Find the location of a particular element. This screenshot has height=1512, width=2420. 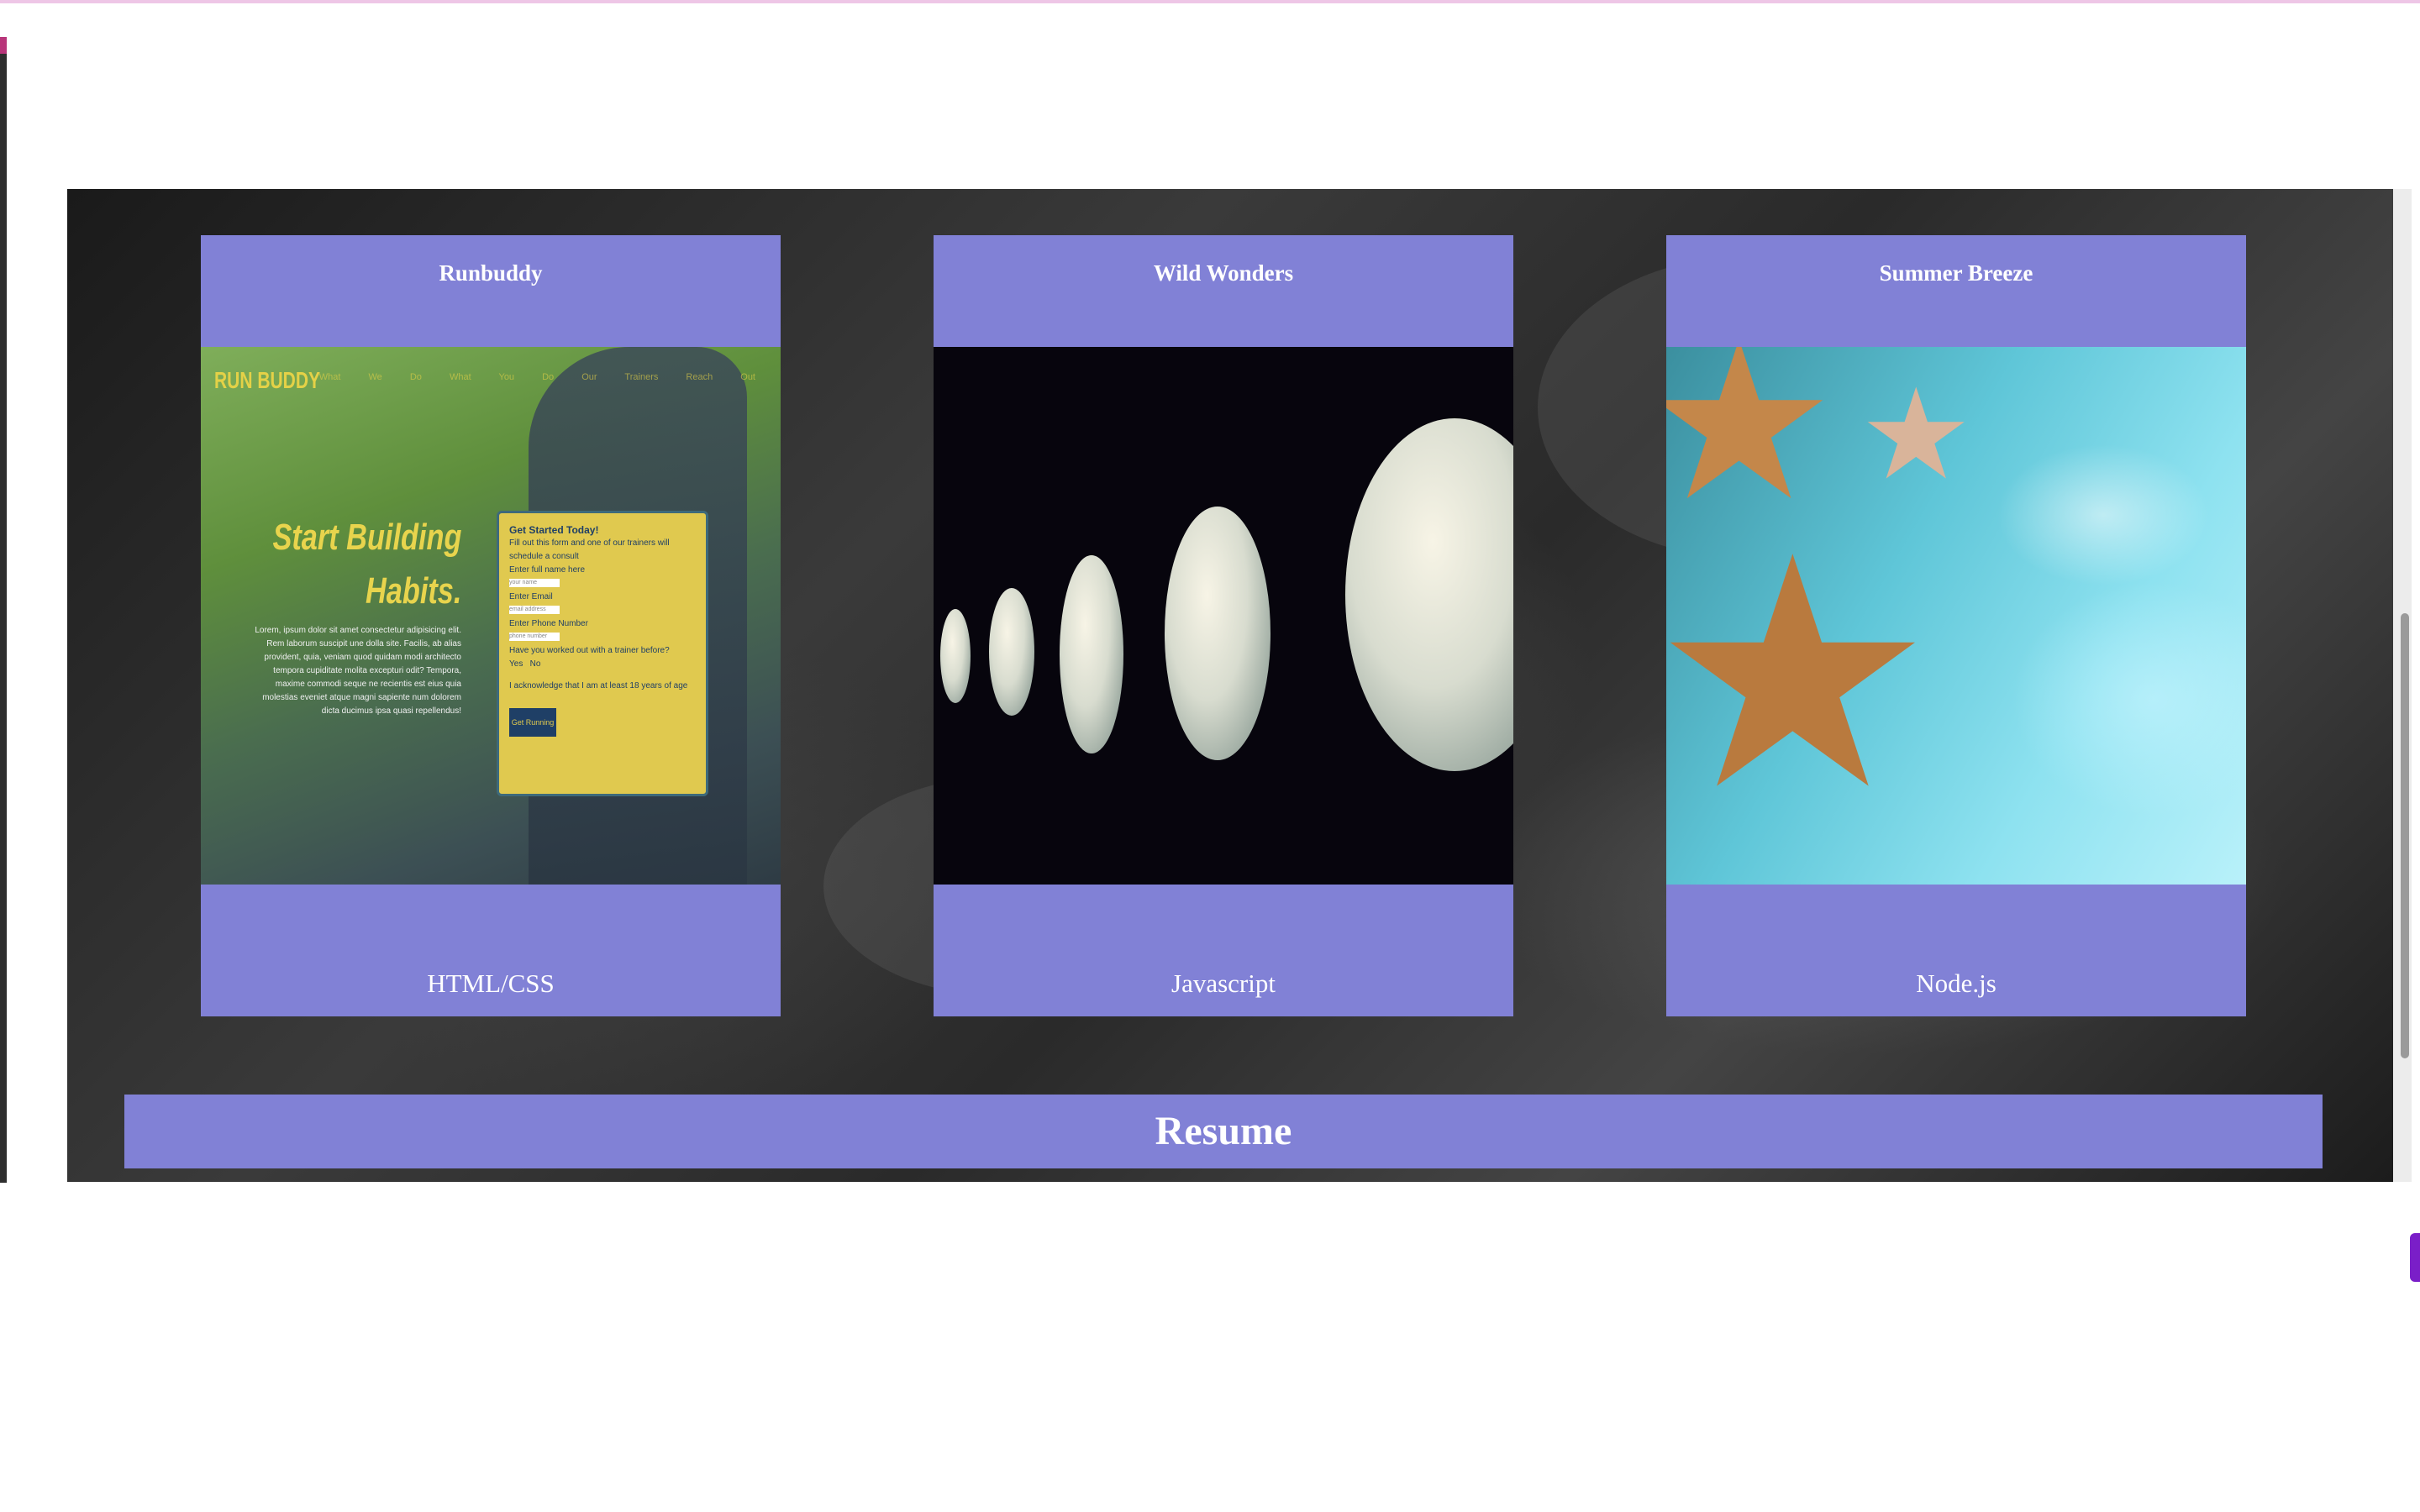

form-email-label: Enter Email is located at coordinates (531, 596).